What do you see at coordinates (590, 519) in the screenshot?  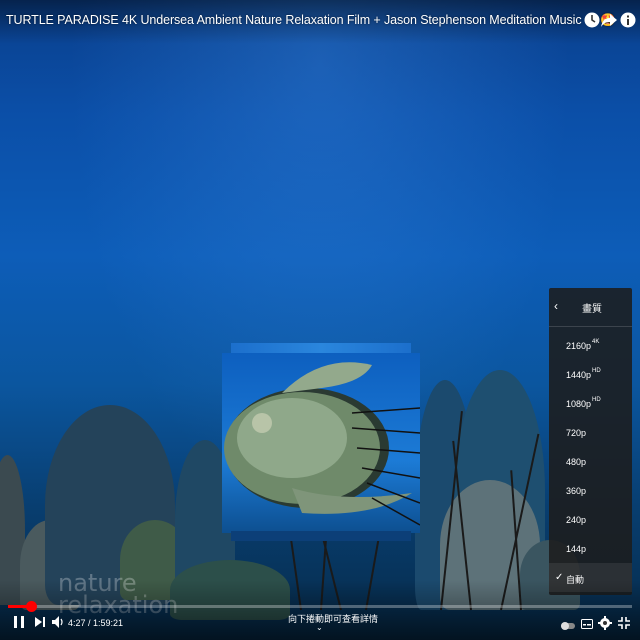 I see `quality-option-240p: 240p` at bounding box center [590, 519].